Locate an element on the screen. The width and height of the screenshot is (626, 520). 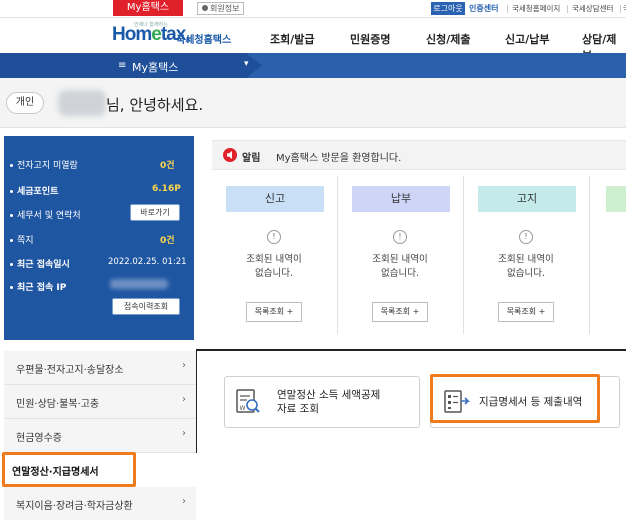
status-card-report: 신고 ! 조회된 내역이없습니다. 목록조회 + is located at coordinates (276, 255).